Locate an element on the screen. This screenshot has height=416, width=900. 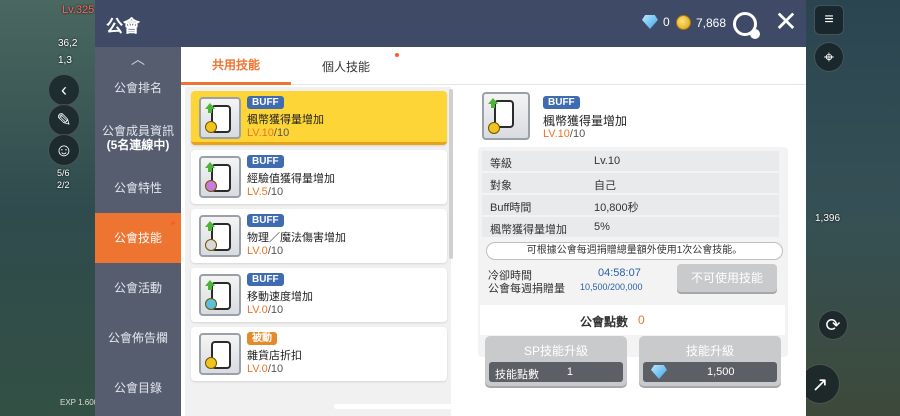
sidebar-item-label: 公會活動 is located at coordinates (137, 288).